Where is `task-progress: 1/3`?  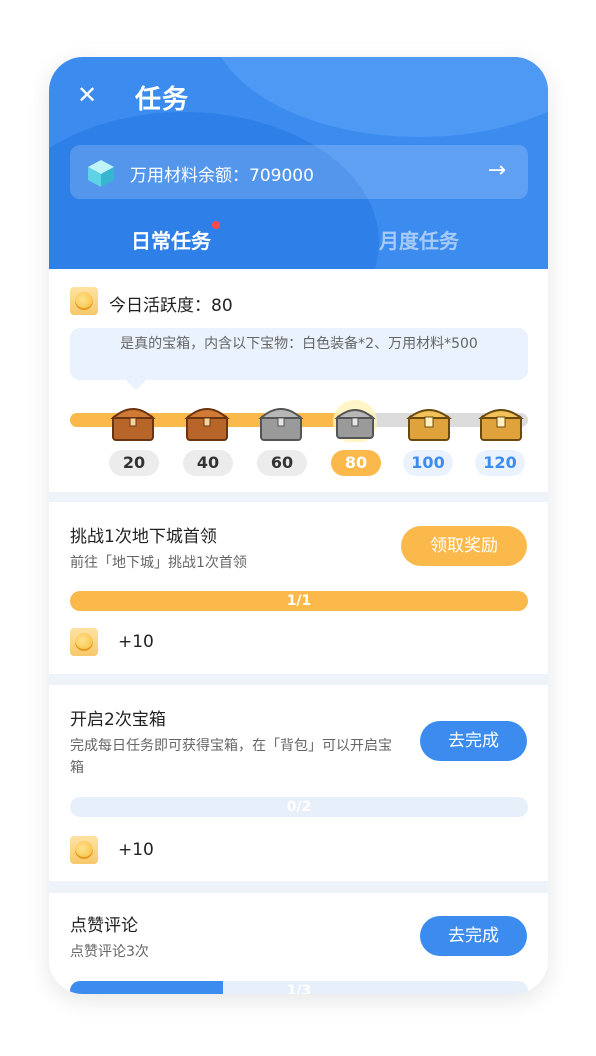
task-progress: 1/3 is located at coordinates (299, 987).